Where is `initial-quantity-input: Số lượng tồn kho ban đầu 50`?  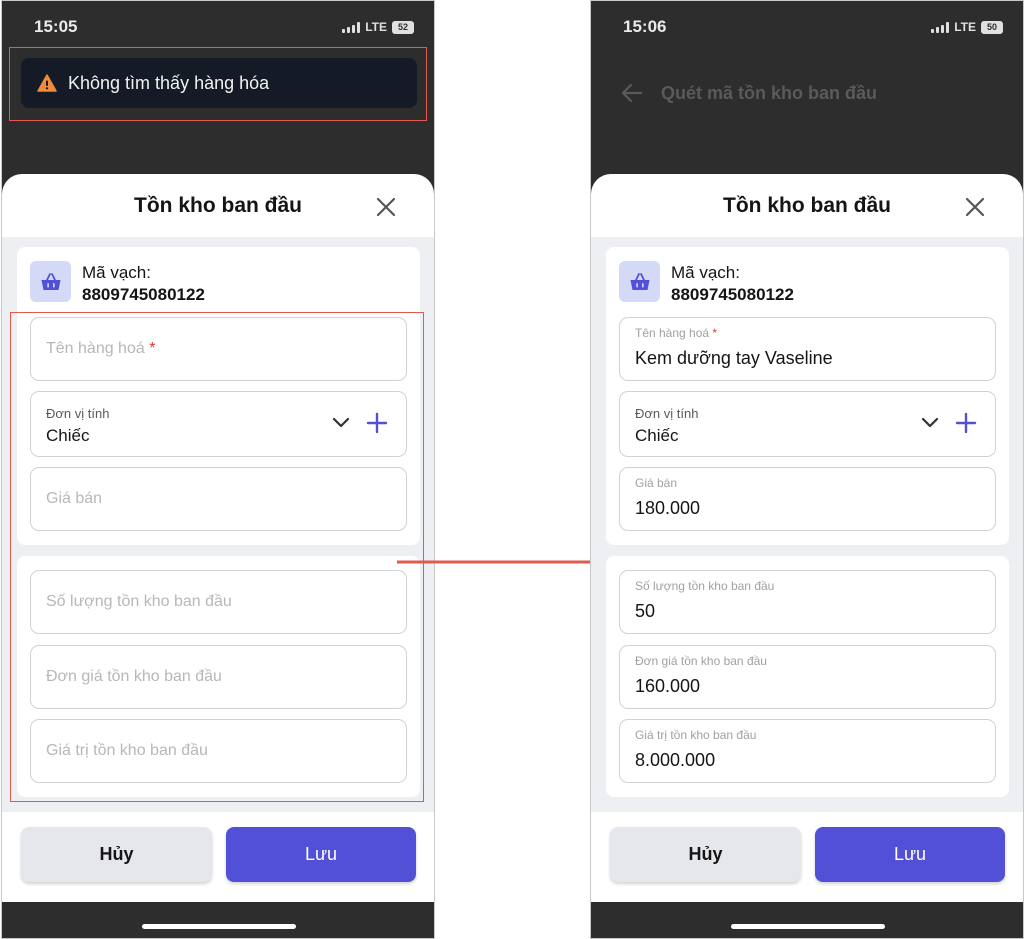 initial-quantity-input: Số lượng tồn kho ban đầu 50 is located at coordinates (807, 602).